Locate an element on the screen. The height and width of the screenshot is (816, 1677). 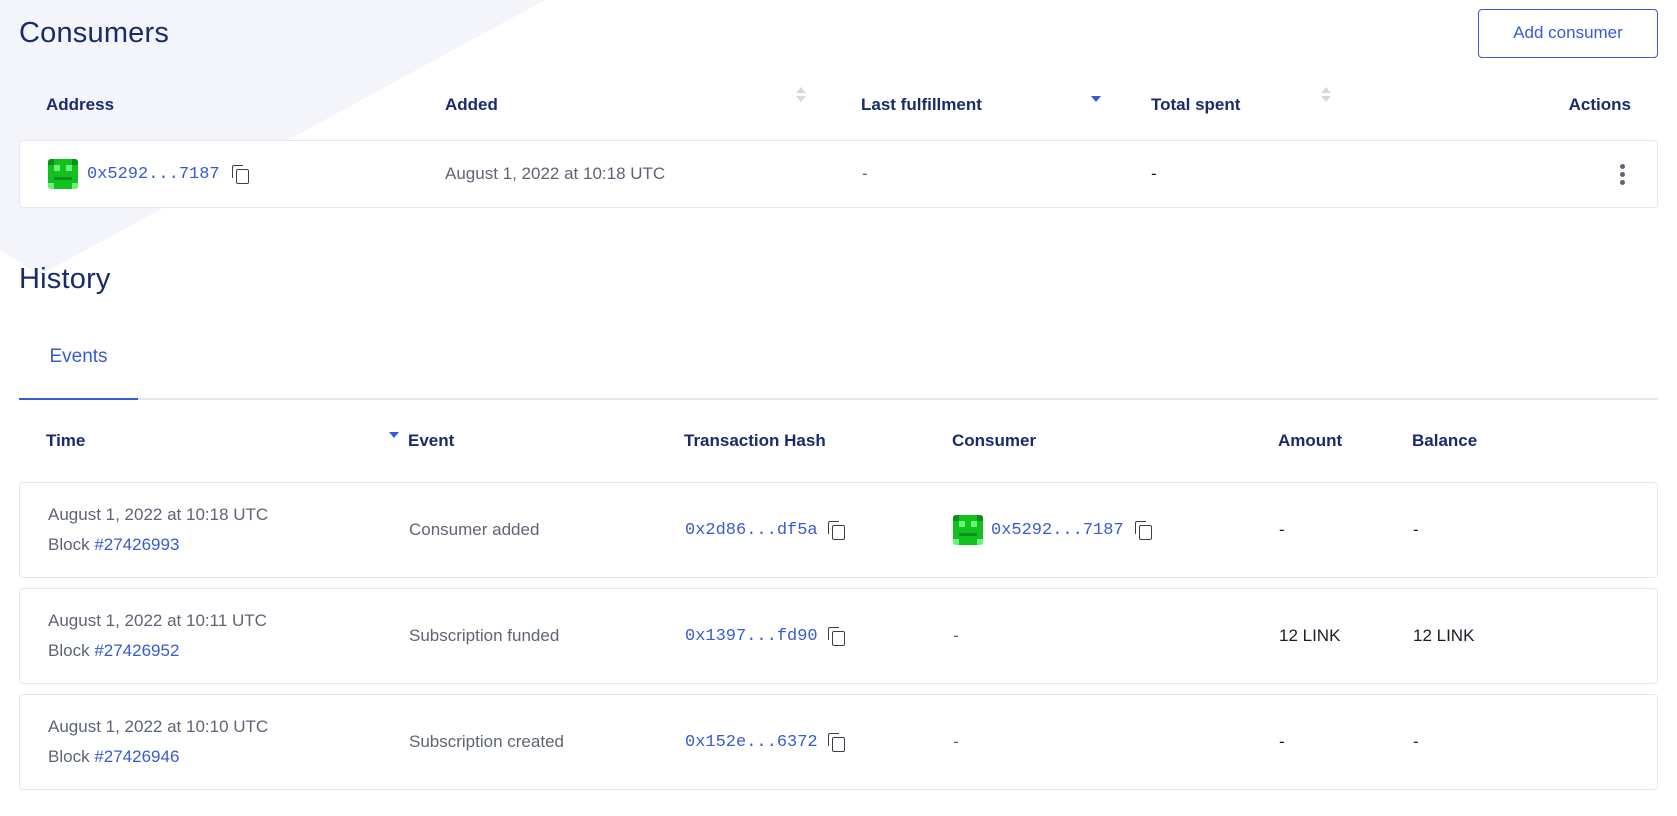
event-time: August 1, 2022 at 10:10 UTC is located at coordinates (158, 726).